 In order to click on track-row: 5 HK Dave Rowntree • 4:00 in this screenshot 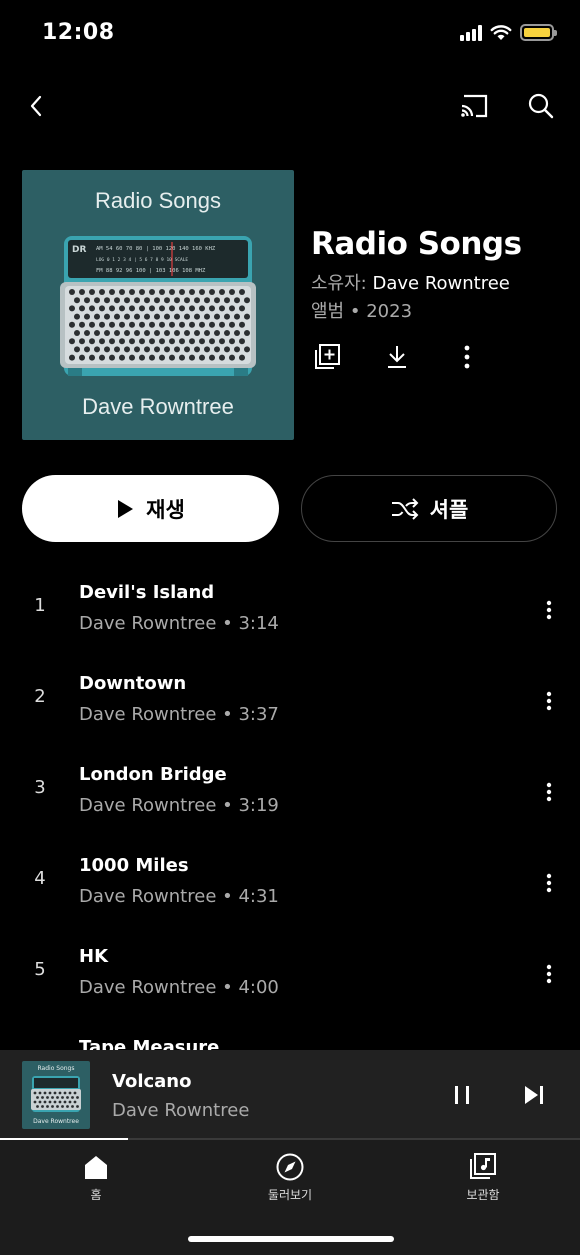, I will do `click(290, 974)`.